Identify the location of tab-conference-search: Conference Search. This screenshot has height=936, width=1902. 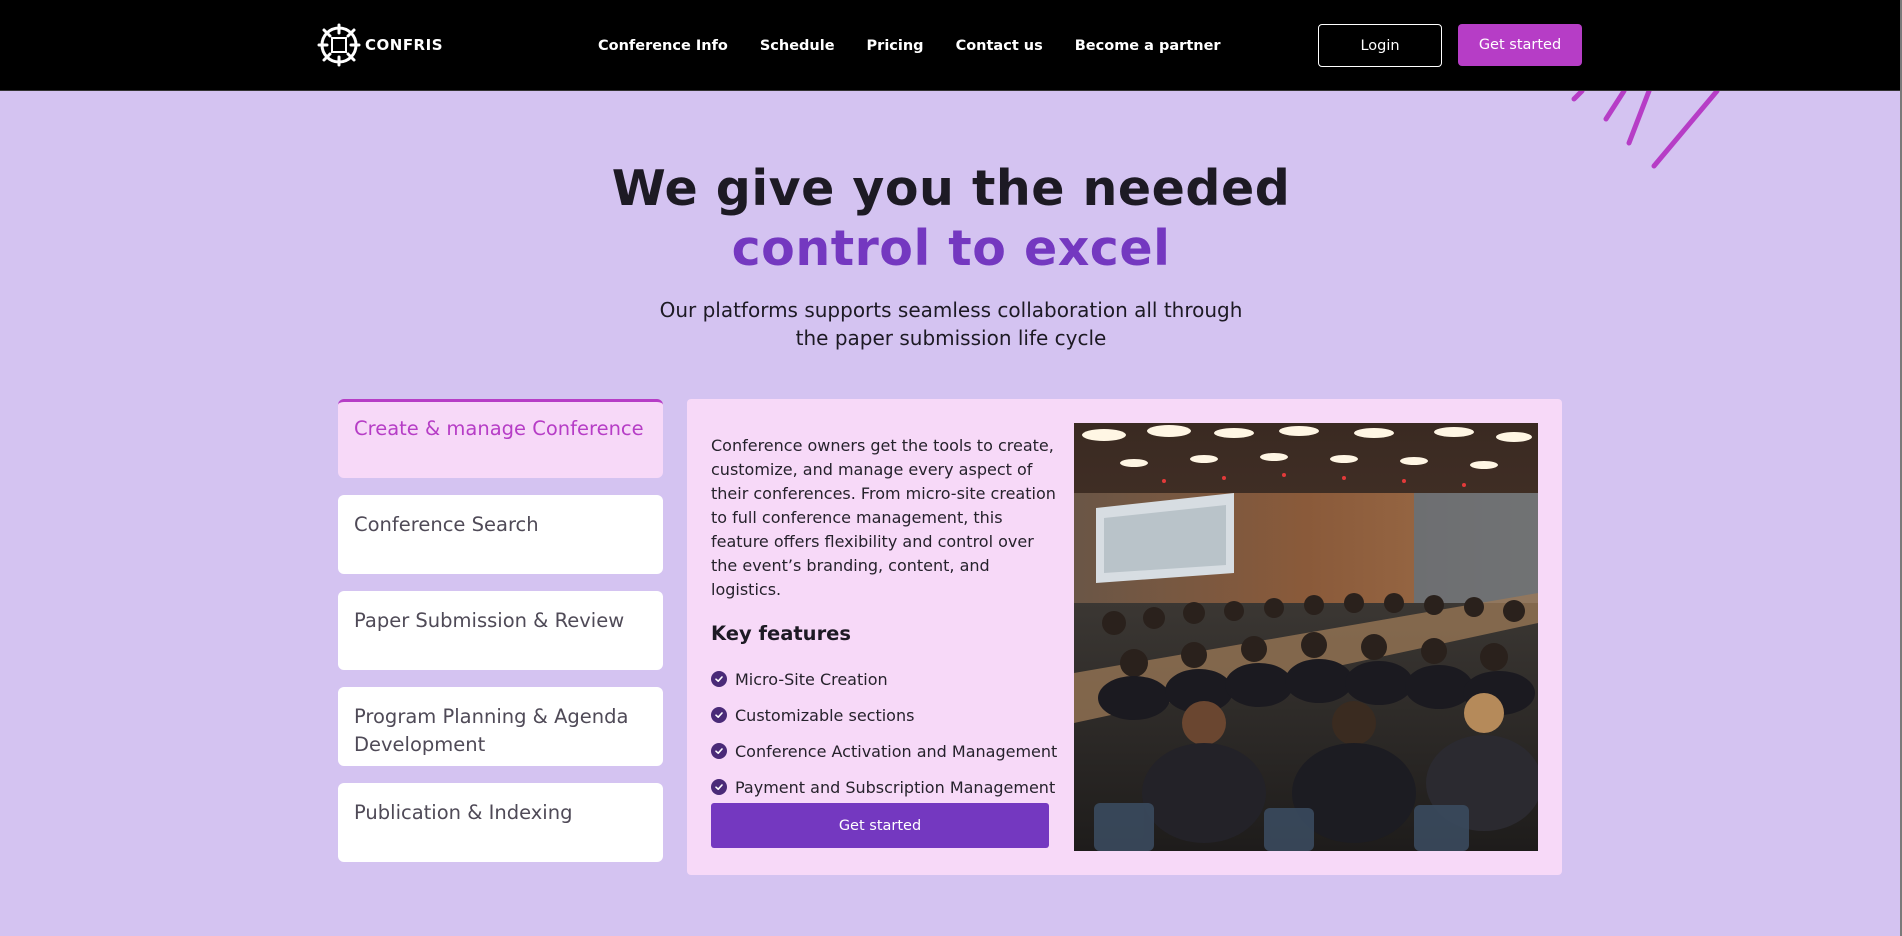
(500, 534).